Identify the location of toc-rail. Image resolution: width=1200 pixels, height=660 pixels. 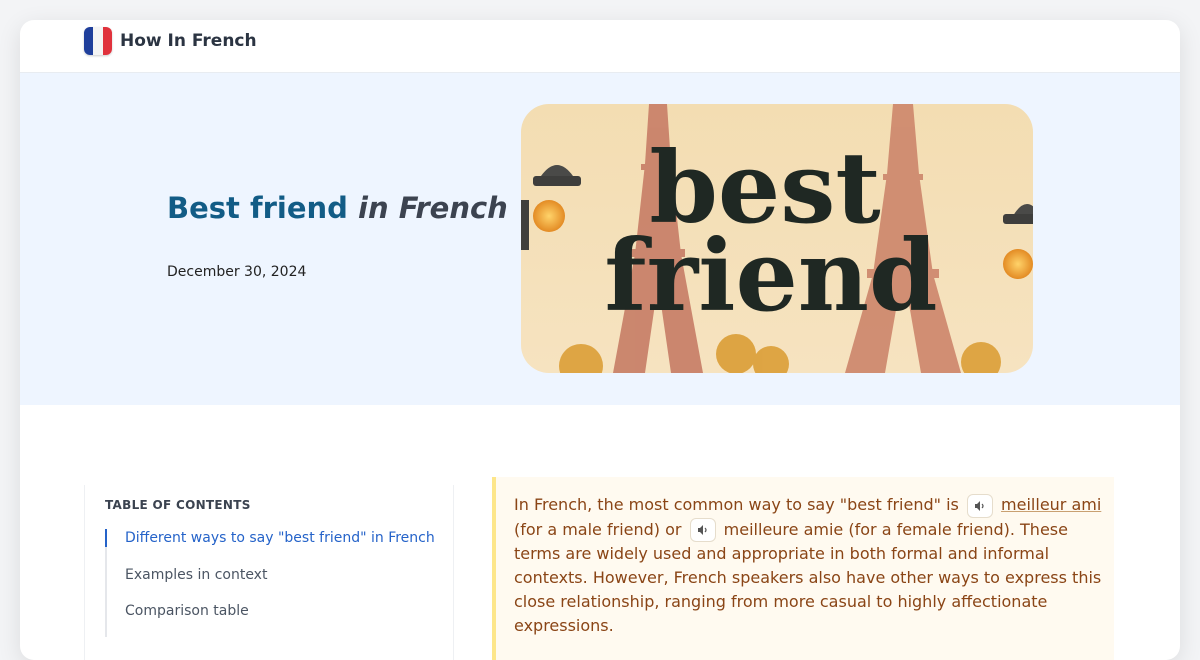
(275, 556).